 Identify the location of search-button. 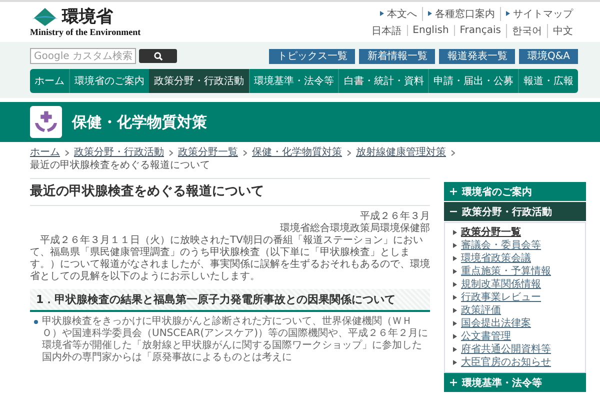
(158, 56).